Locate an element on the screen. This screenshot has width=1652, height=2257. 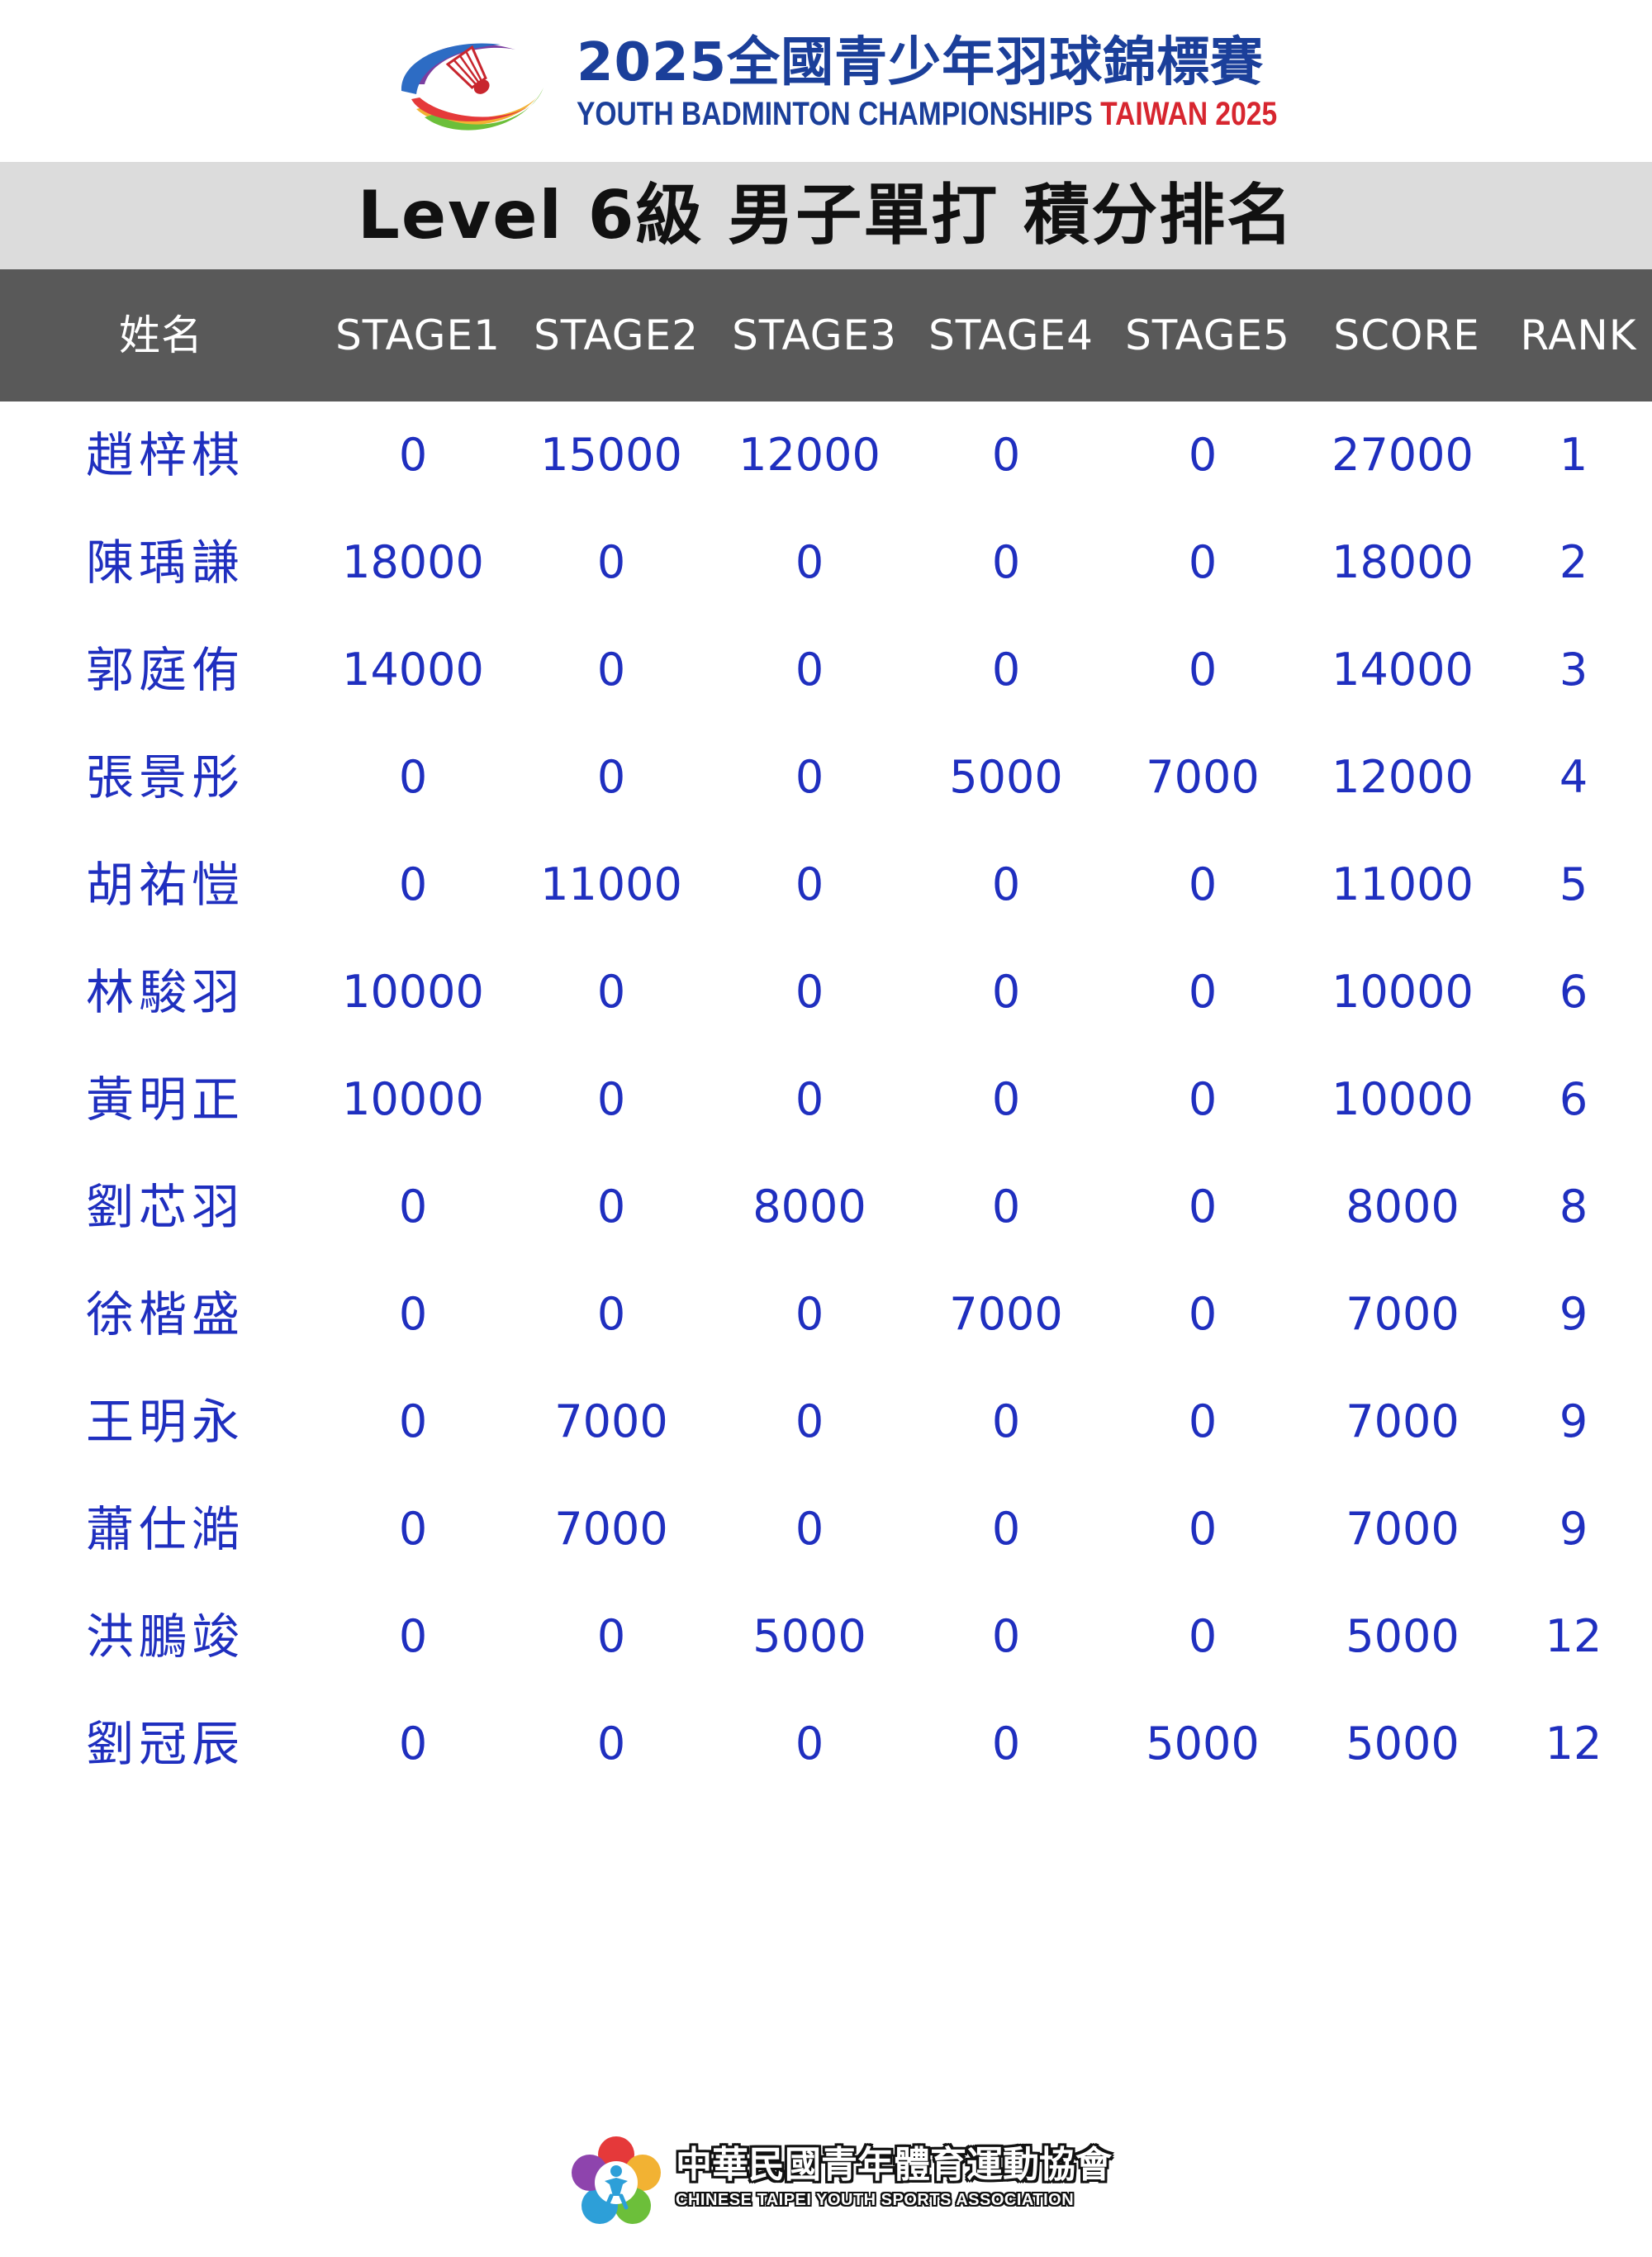
player-name: 洪鵬竣 is located at coordinates (165, 1636).